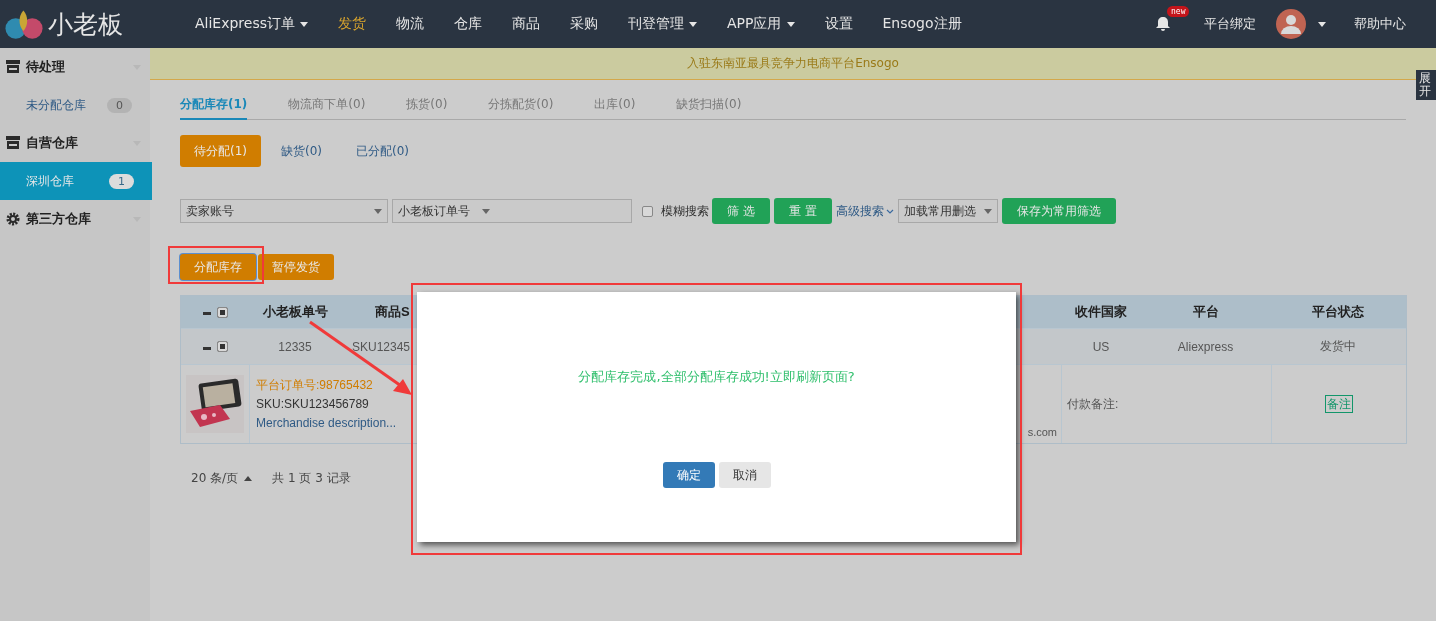 This screenshot has width=1436, height=621. What do you see at coordinates (1291, 24) in the screenshot?
I see `avatar-icon` at bounding box center [1291, 24].